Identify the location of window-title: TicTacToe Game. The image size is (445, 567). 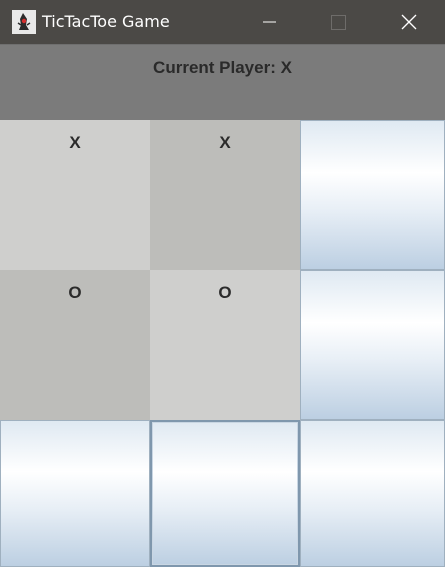
(106, 21).